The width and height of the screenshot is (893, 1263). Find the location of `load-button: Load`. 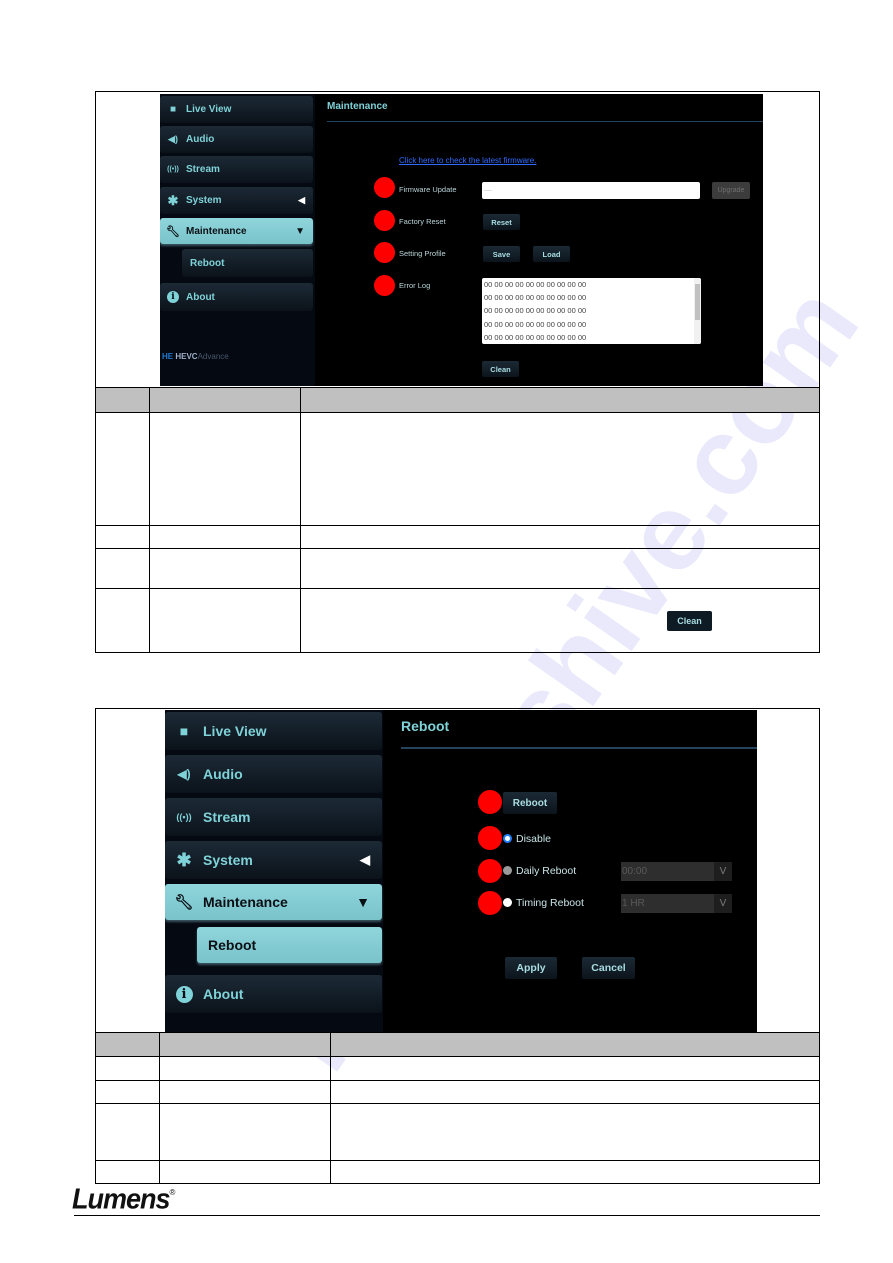

load-button: Load is located at coordinates (551, 254).